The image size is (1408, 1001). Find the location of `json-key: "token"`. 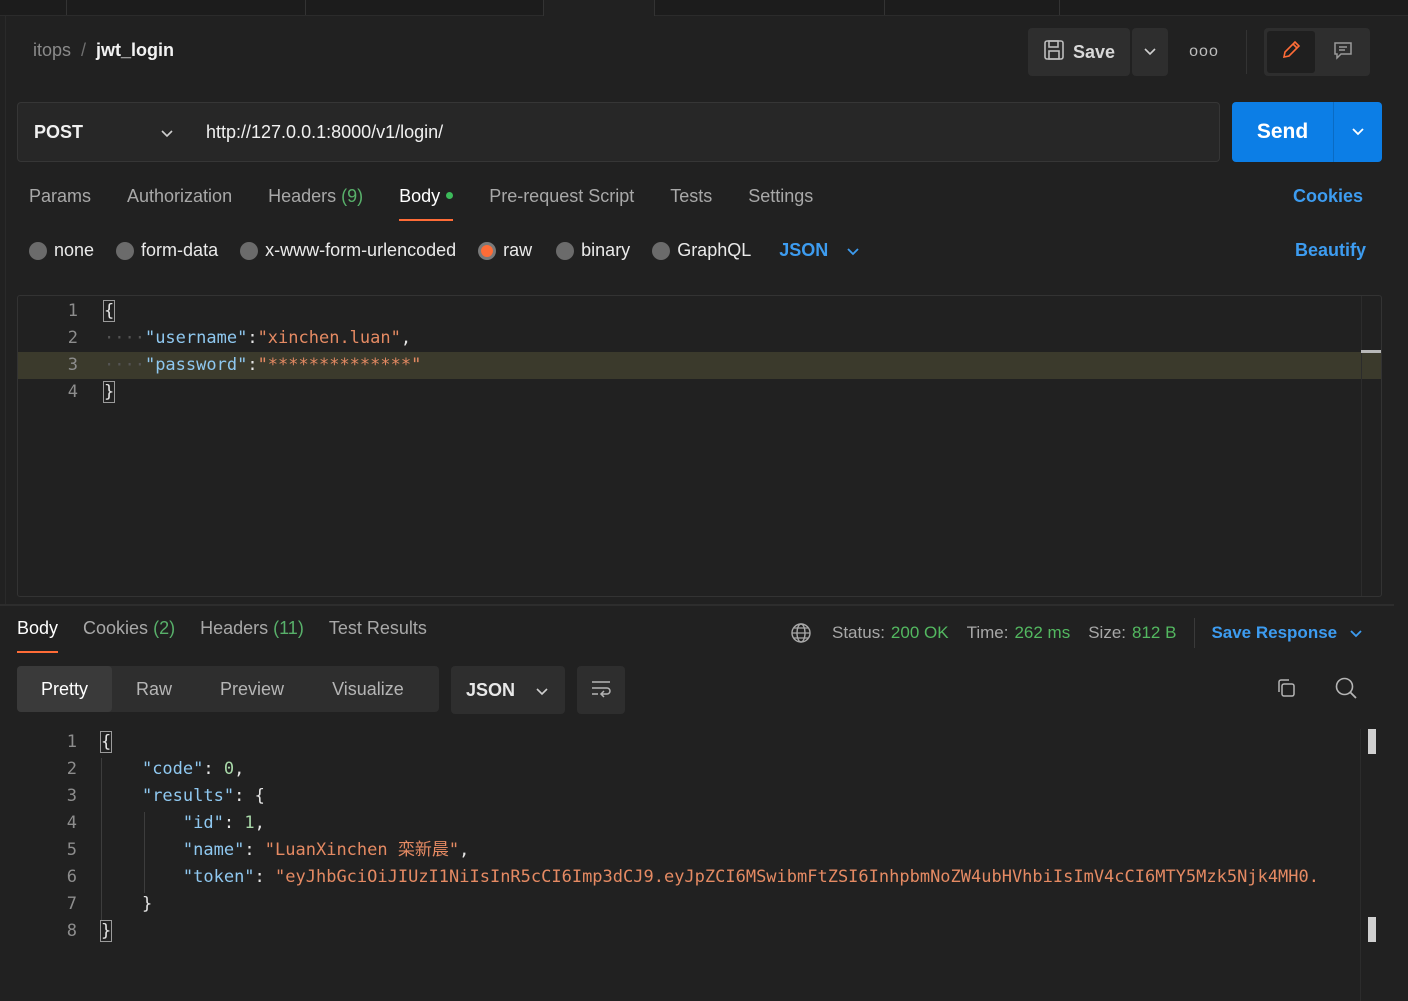

json-key: "token" is located at coordinates (218, 877).